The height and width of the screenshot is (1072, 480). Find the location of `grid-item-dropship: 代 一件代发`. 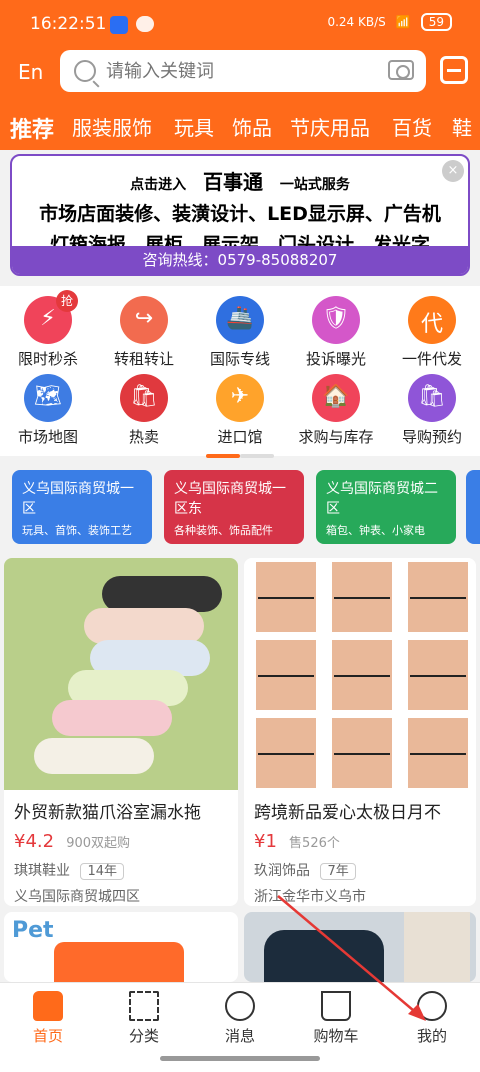

grid-item-dropship: 代 一件代发 is located at coordinates (432, 332).